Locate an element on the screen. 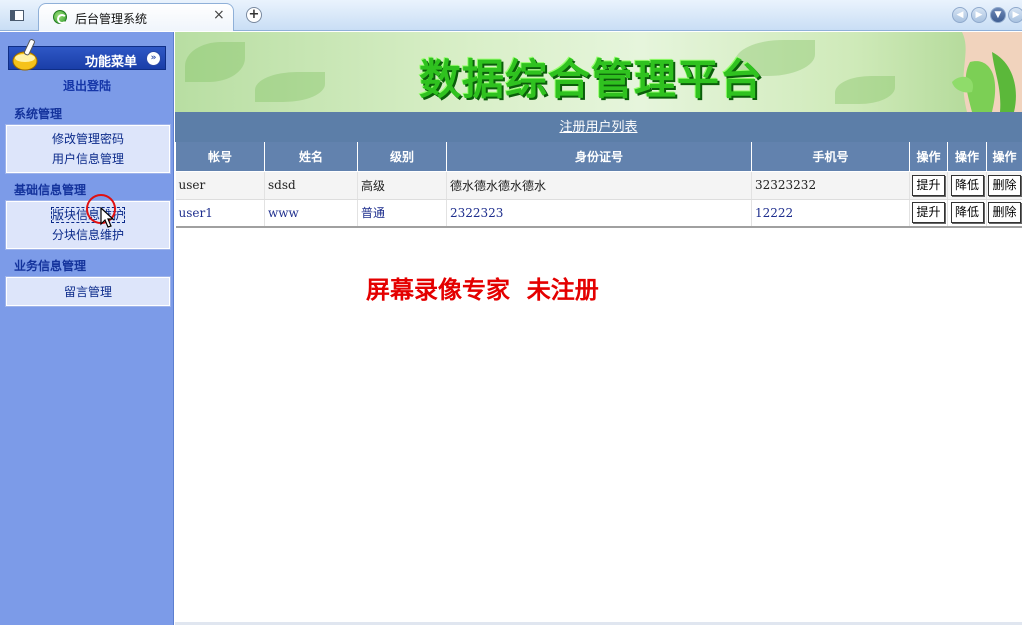 This screenshot has width=1022, height=625. banner-title: 数据综合管理平台 is located at coordinates (591, 79).